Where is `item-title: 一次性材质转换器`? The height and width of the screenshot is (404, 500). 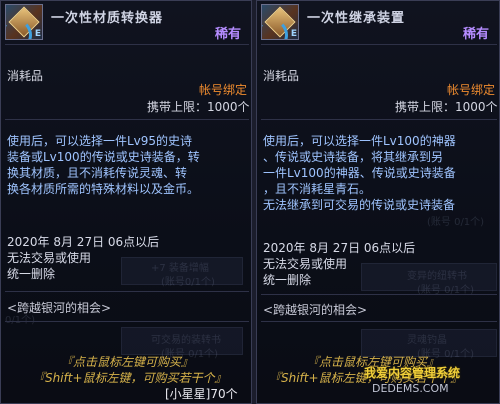 item-title: 一次性材质转换器 is located at coordinates (107, 18).